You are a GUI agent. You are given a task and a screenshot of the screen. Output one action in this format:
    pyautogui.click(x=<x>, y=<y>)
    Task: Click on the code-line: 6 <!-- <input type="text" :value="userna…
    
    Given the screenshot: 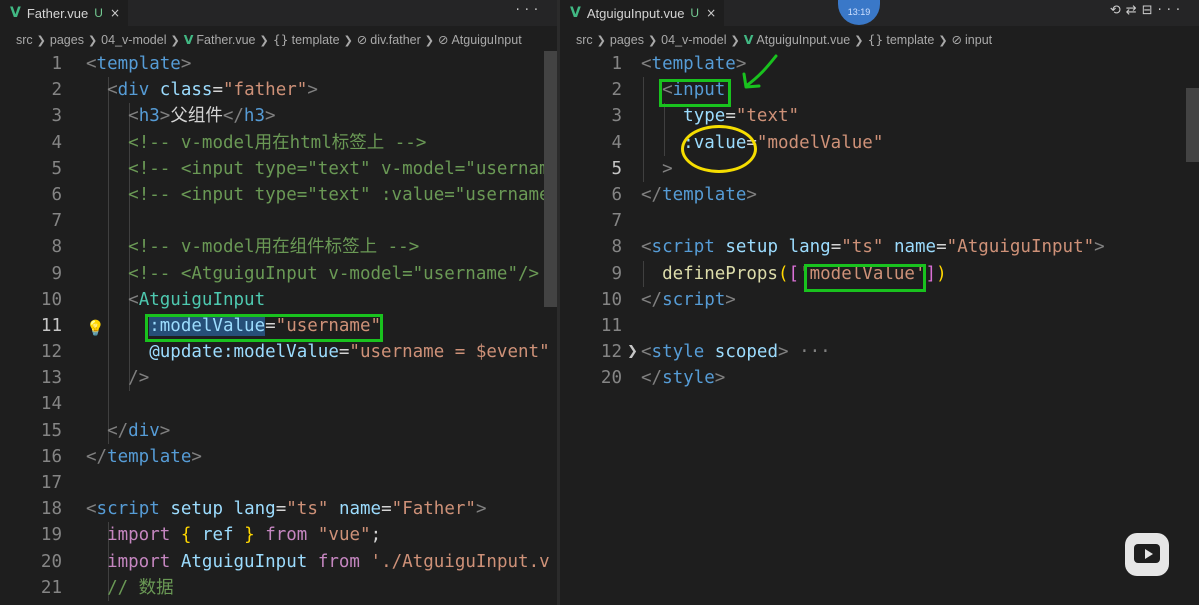 What is the action you would take?
    pyautogui.click(x=278, y=195)
    